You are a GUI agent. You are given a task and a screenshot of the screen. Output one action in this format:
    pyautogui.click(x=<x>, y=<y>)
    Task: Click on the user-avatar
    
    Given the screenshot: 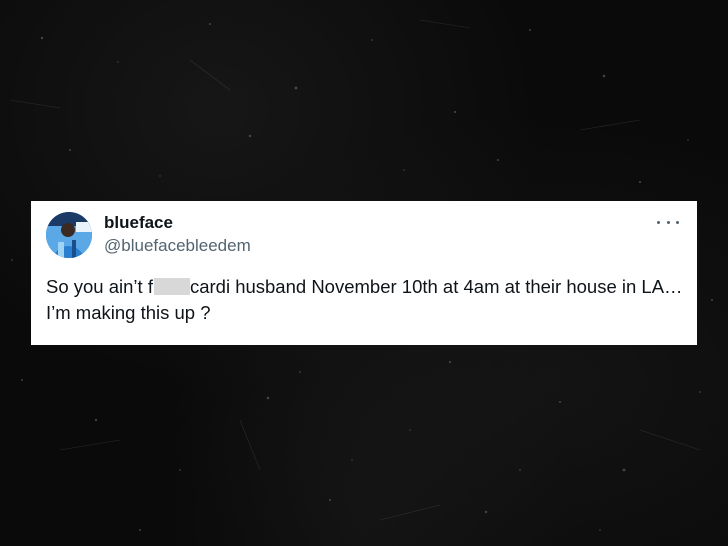 What is the action you would take?
    pyautogui.click(x=69, y=235)
    